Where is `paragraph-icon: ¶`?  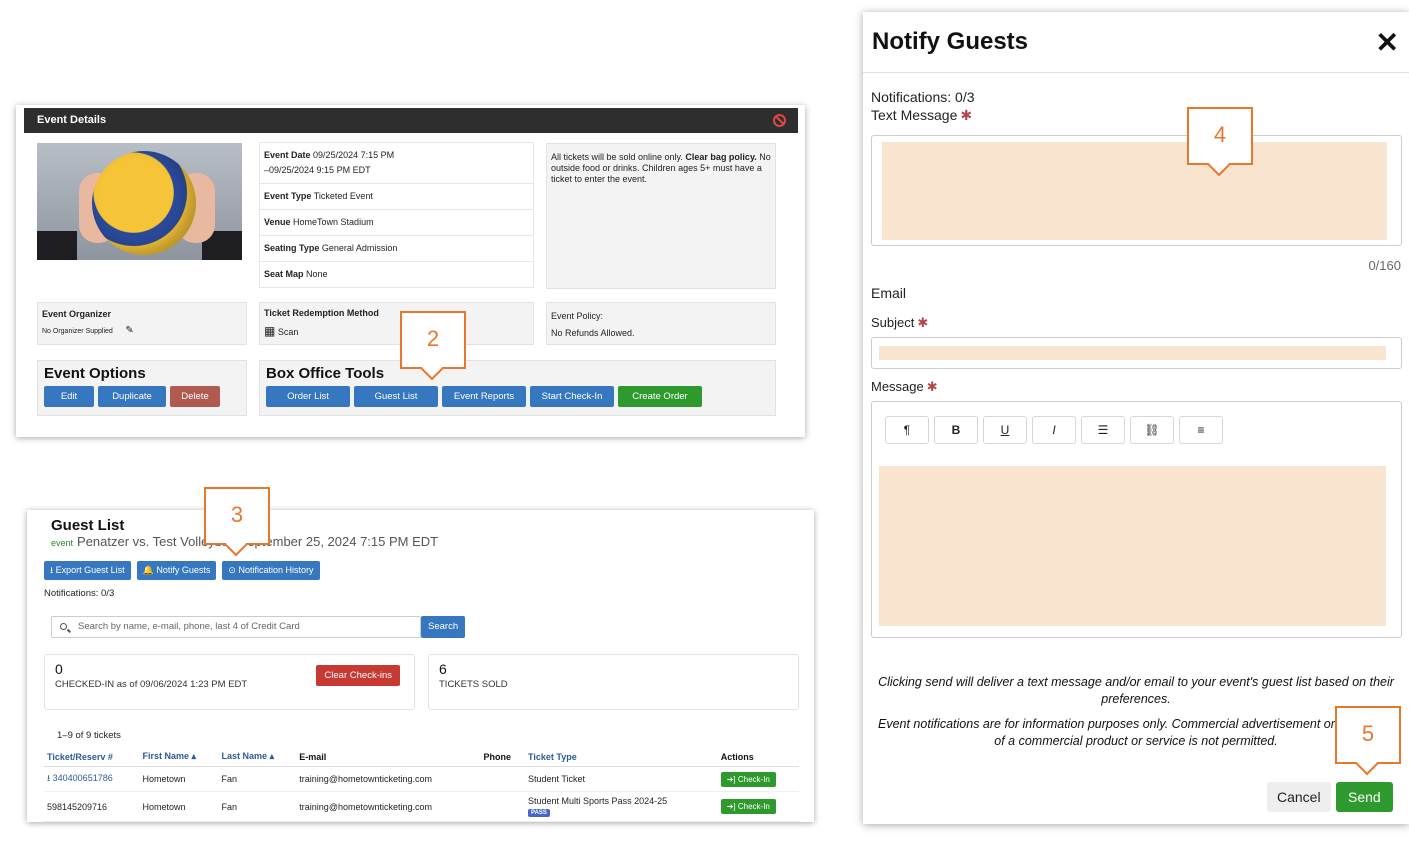
paragraph-icon: ¶ is located at coordinates (907, 430).